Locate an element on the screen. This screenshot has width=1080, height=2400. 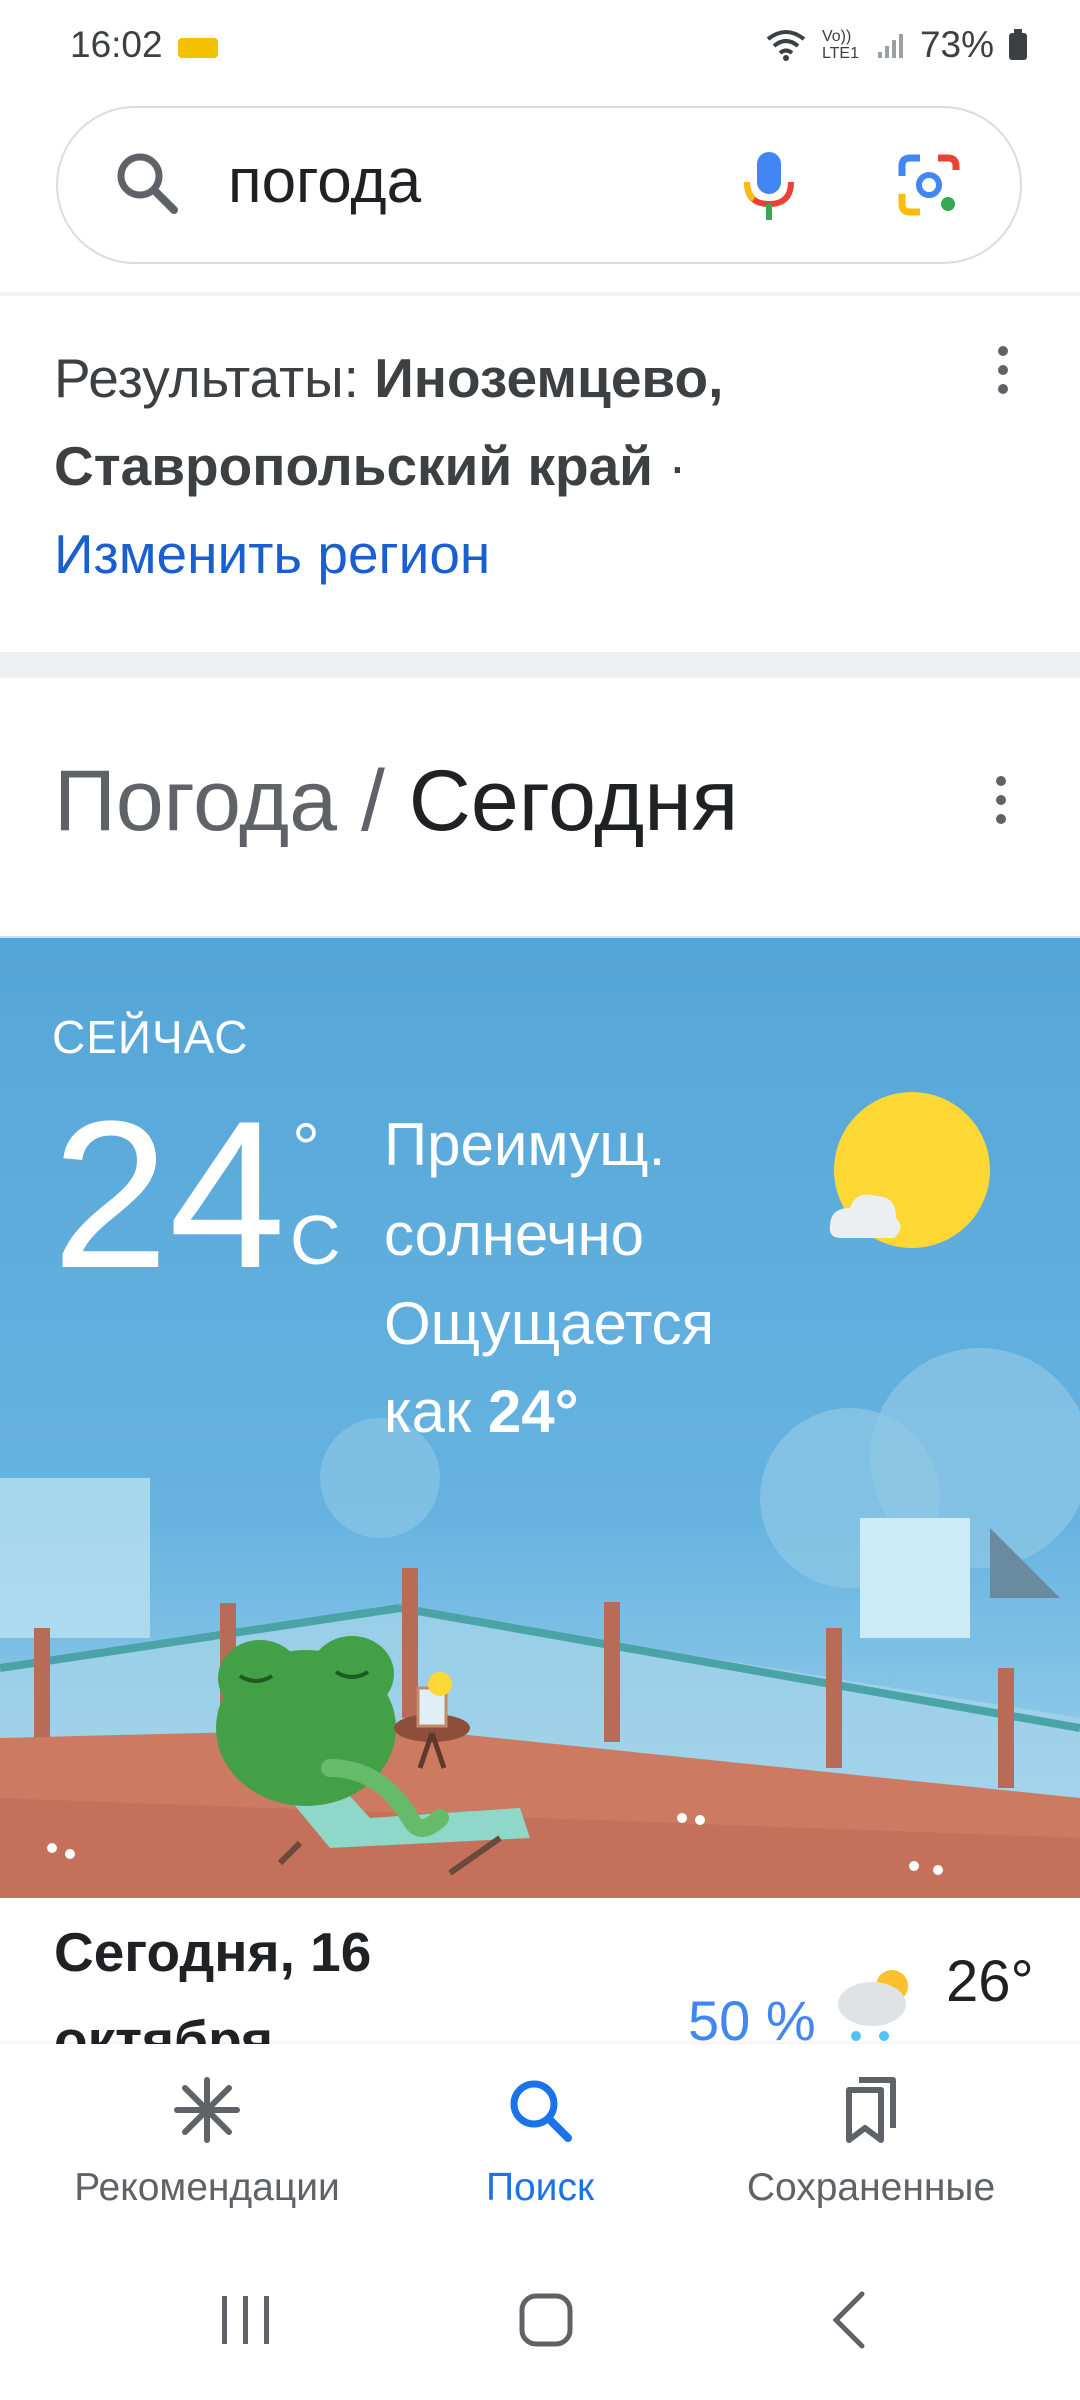
section-divider is located at coordinates (540, 665).